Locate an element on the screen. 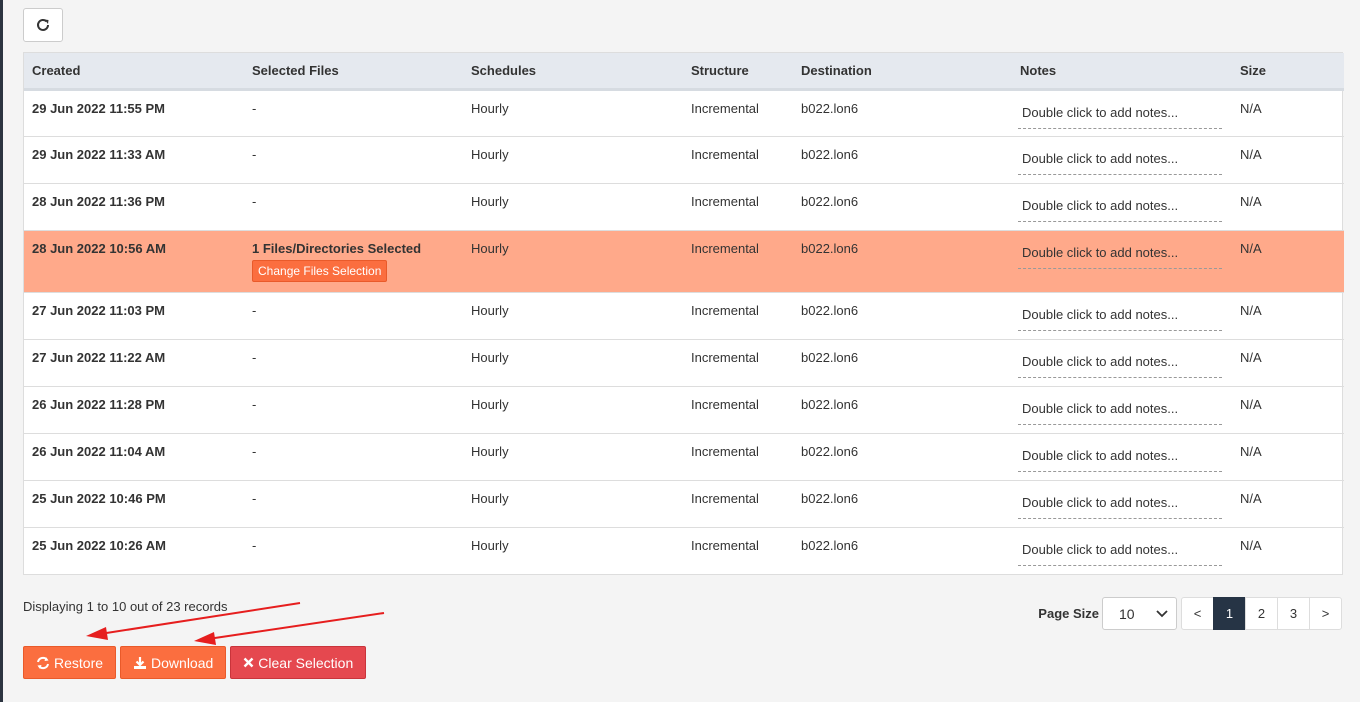 This screenshot has width=1360, height=702. chevron-down-icon is located at coordinates (1162, 613).